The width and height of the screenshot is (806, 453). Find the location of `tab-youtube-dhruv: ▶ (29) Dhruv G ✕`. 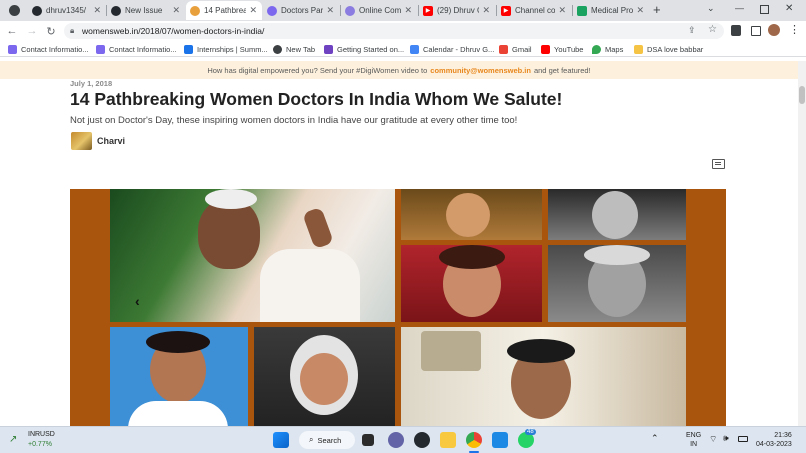

tab-youtube-dhruv: ▶ (29) Dhruv G ✕ is located at coordinates (457, 10).